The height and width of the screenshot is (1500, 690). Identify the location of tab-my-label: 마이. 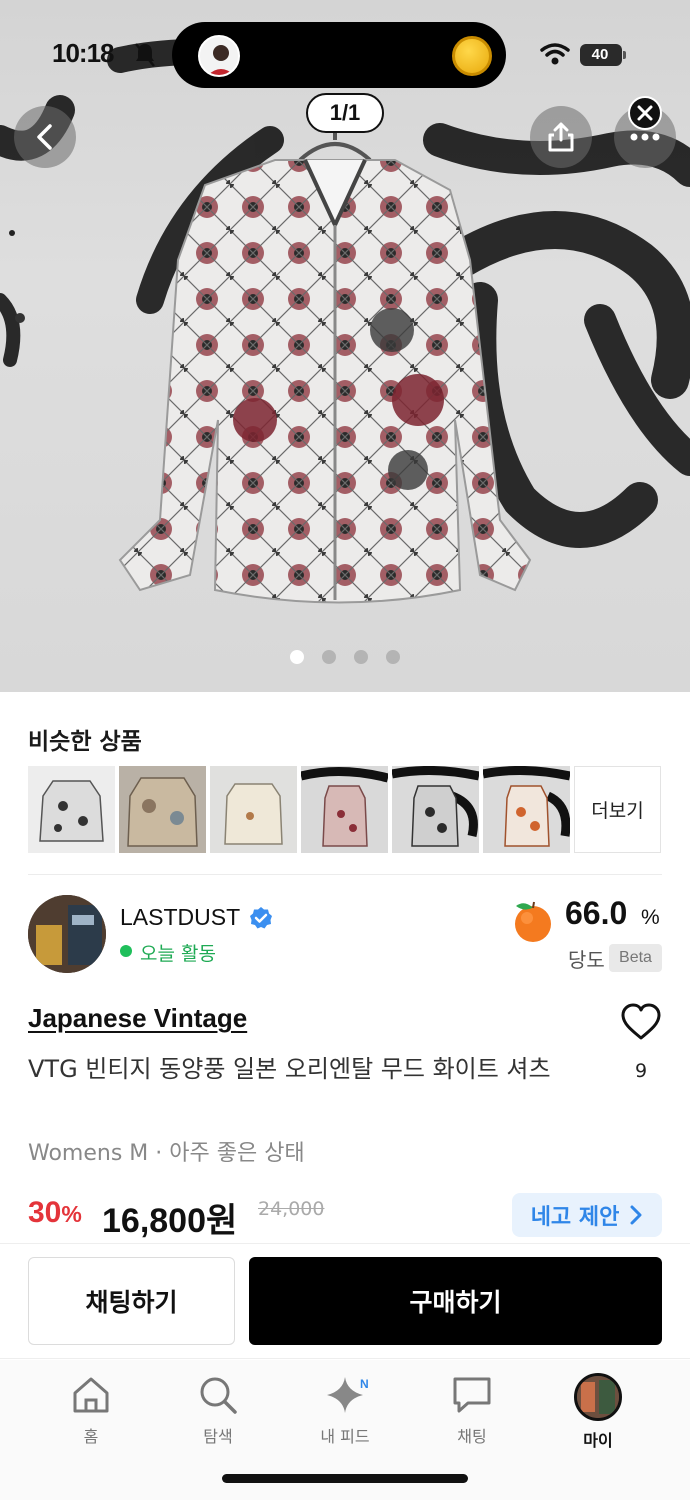
(598, 1440).